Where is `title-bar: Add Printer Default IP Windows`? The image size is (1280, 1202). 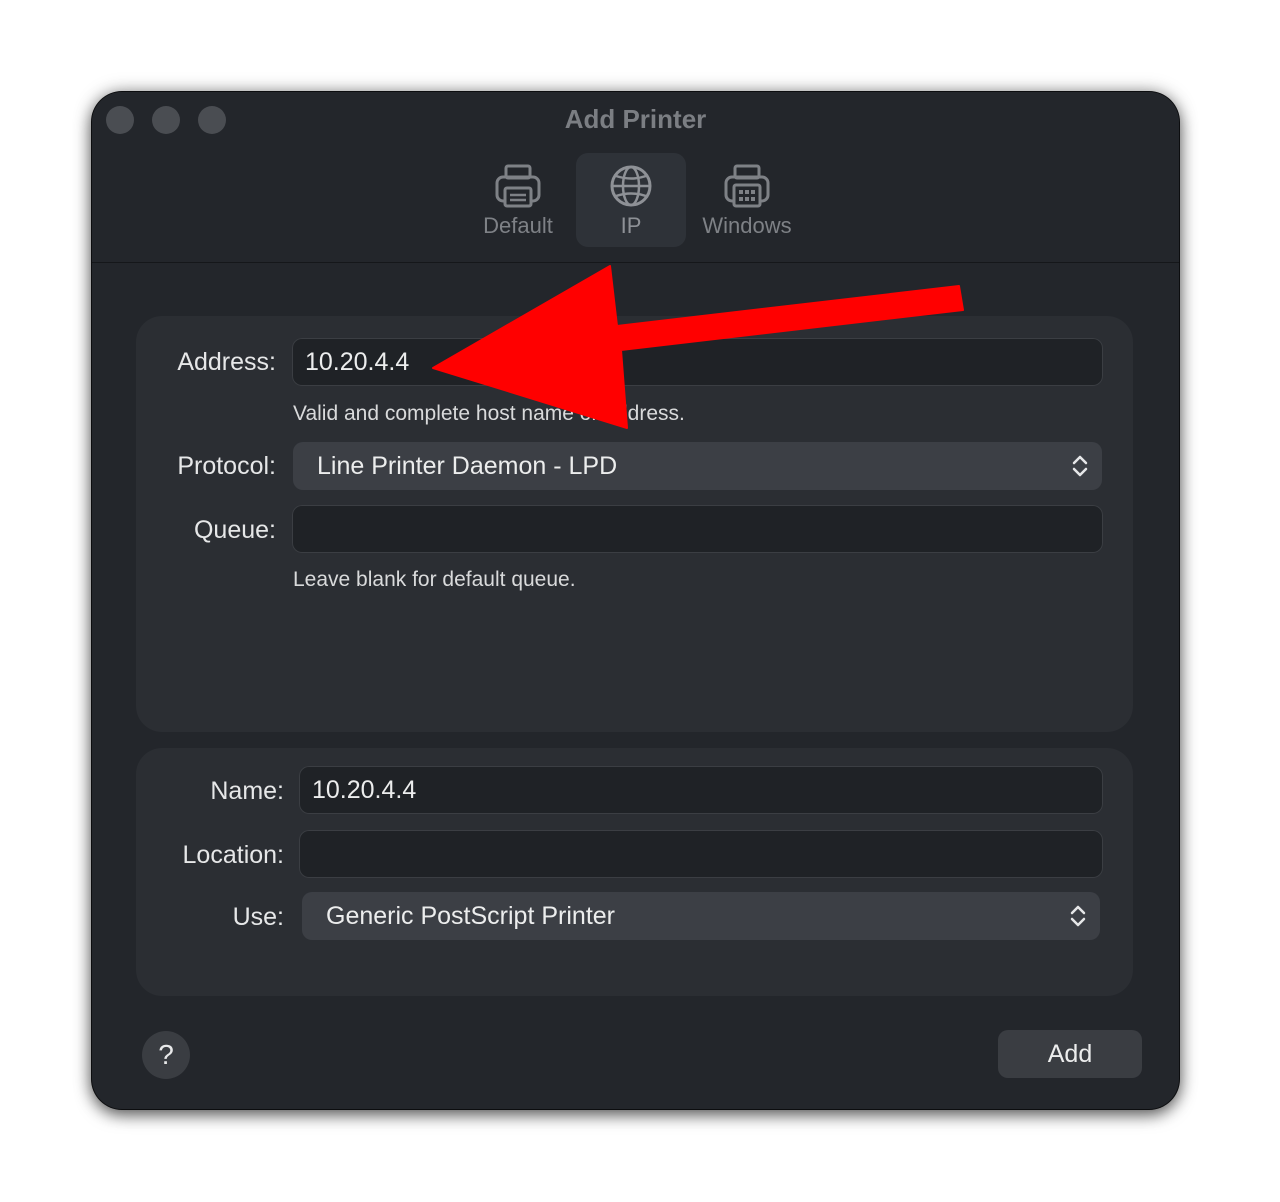 title-bar: Add Printer Default IP Windows is located at coordinates (635, 177).